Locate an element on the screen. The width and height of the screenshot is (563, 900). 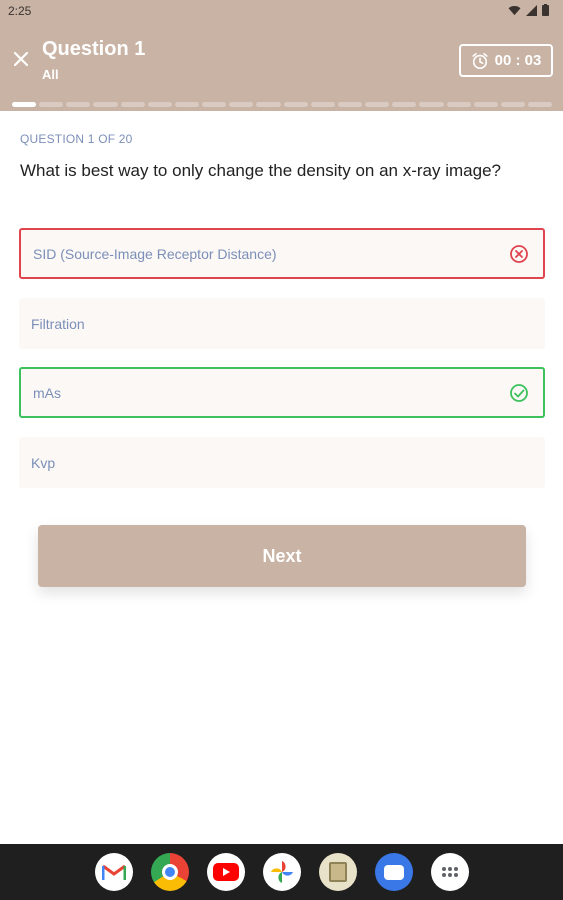
answer-option-label: Filtration is located at coordinates (58, 323).